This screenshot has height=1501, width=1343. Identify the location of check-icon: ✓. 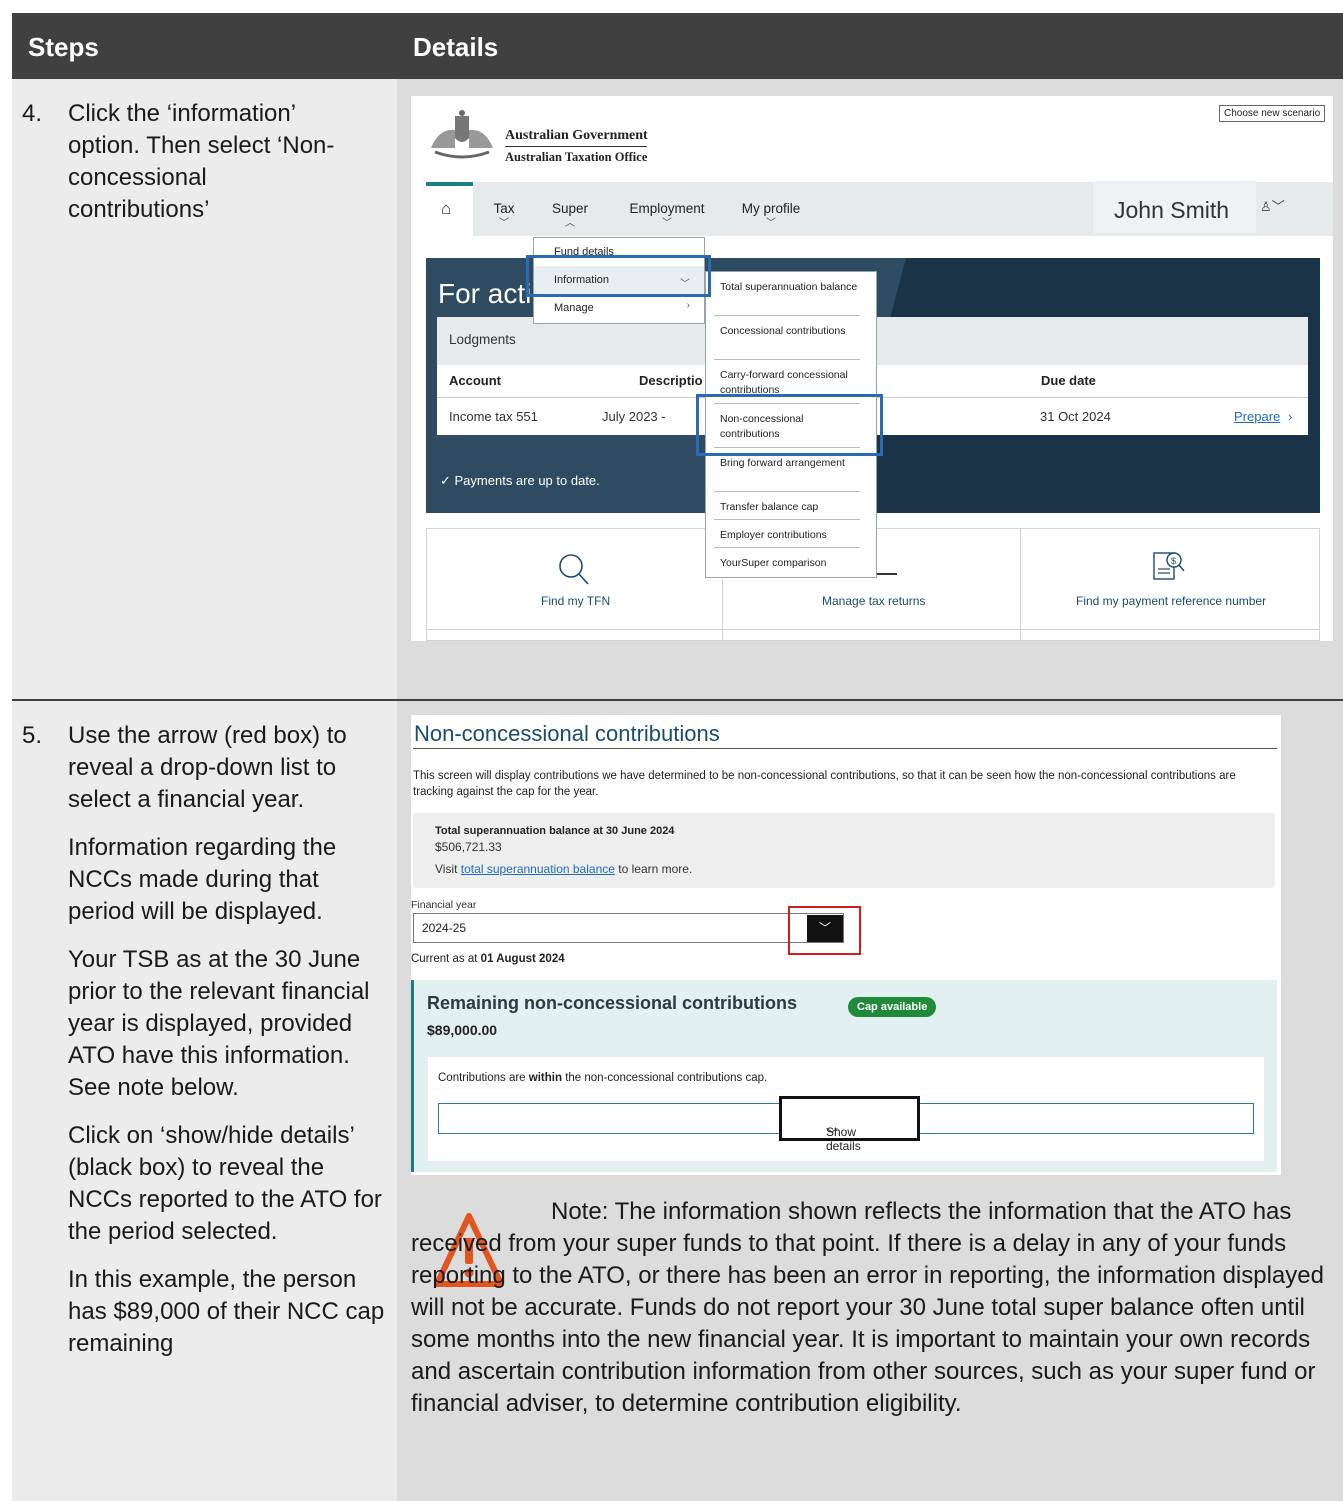
(447, 480).